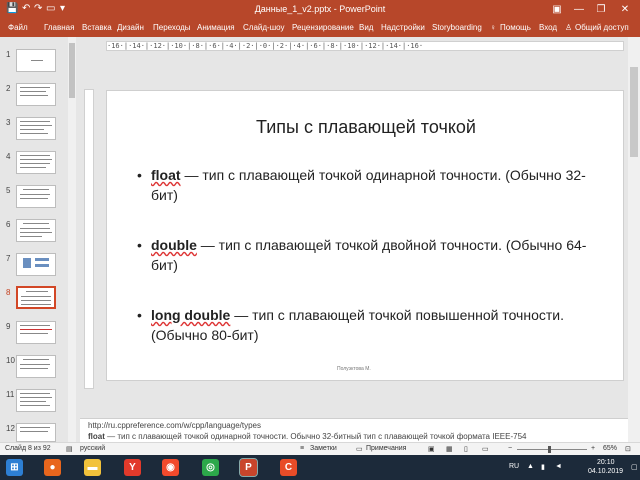 The width and height of the screenshot is (640, 480). I want to click on tab-insert: Вставка, so click(97, 27).